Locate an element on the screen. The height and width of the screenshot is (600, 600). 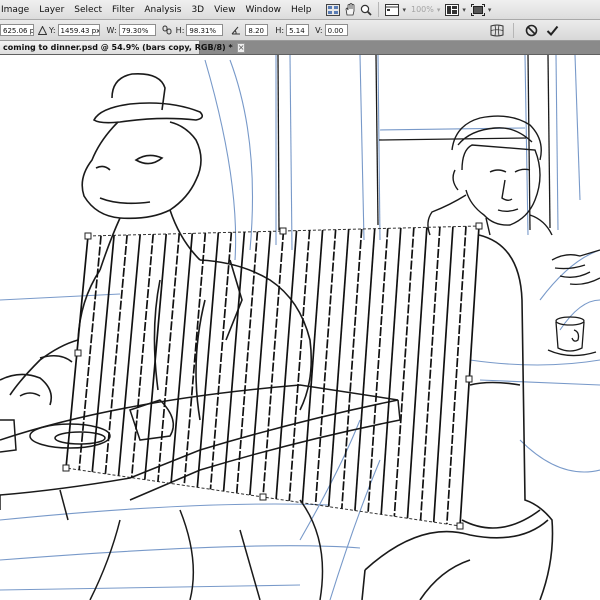
width-field: 79.30% is located at coordinates (137, 30).